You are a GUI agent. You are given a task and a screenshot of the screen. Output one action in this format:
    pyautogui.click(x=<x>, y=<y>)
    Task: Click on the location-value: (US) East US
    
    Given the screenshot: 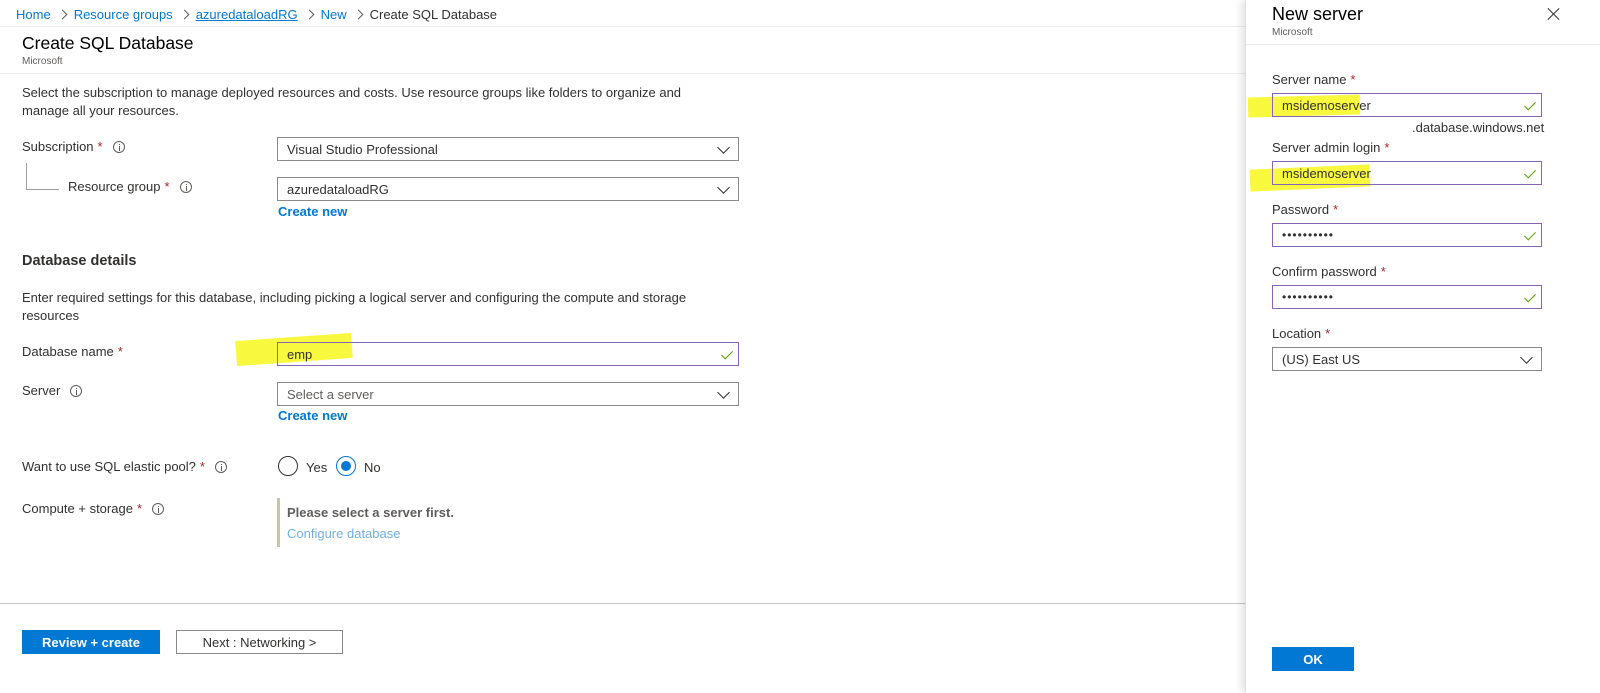 What is the action you would take?
    pyautogui.click(x=1321, y=359)
    